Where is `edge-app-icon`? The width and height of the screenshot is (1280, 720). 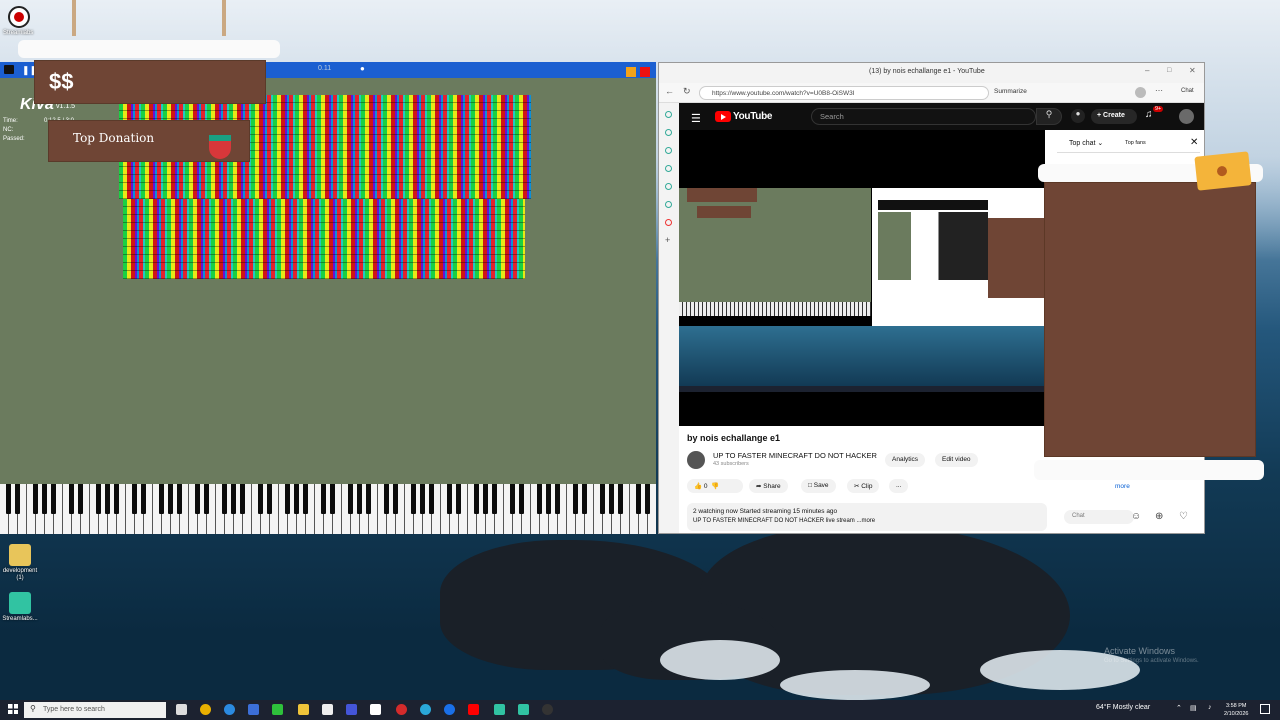
edge-app-icon is located at coordinates (425, 709).